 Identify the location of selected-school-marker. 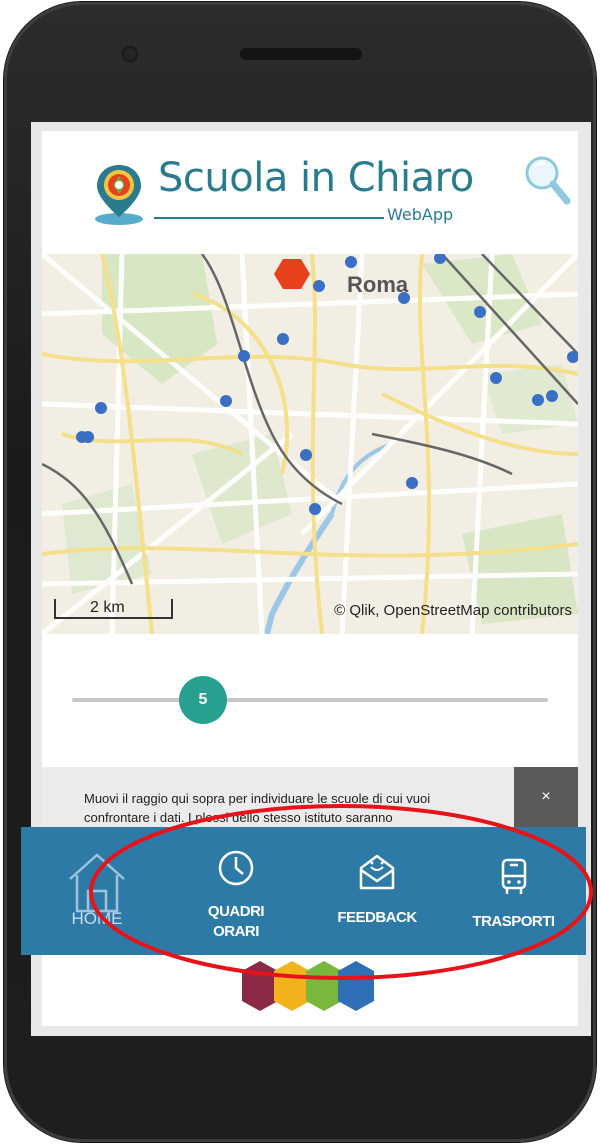
(292, 274).